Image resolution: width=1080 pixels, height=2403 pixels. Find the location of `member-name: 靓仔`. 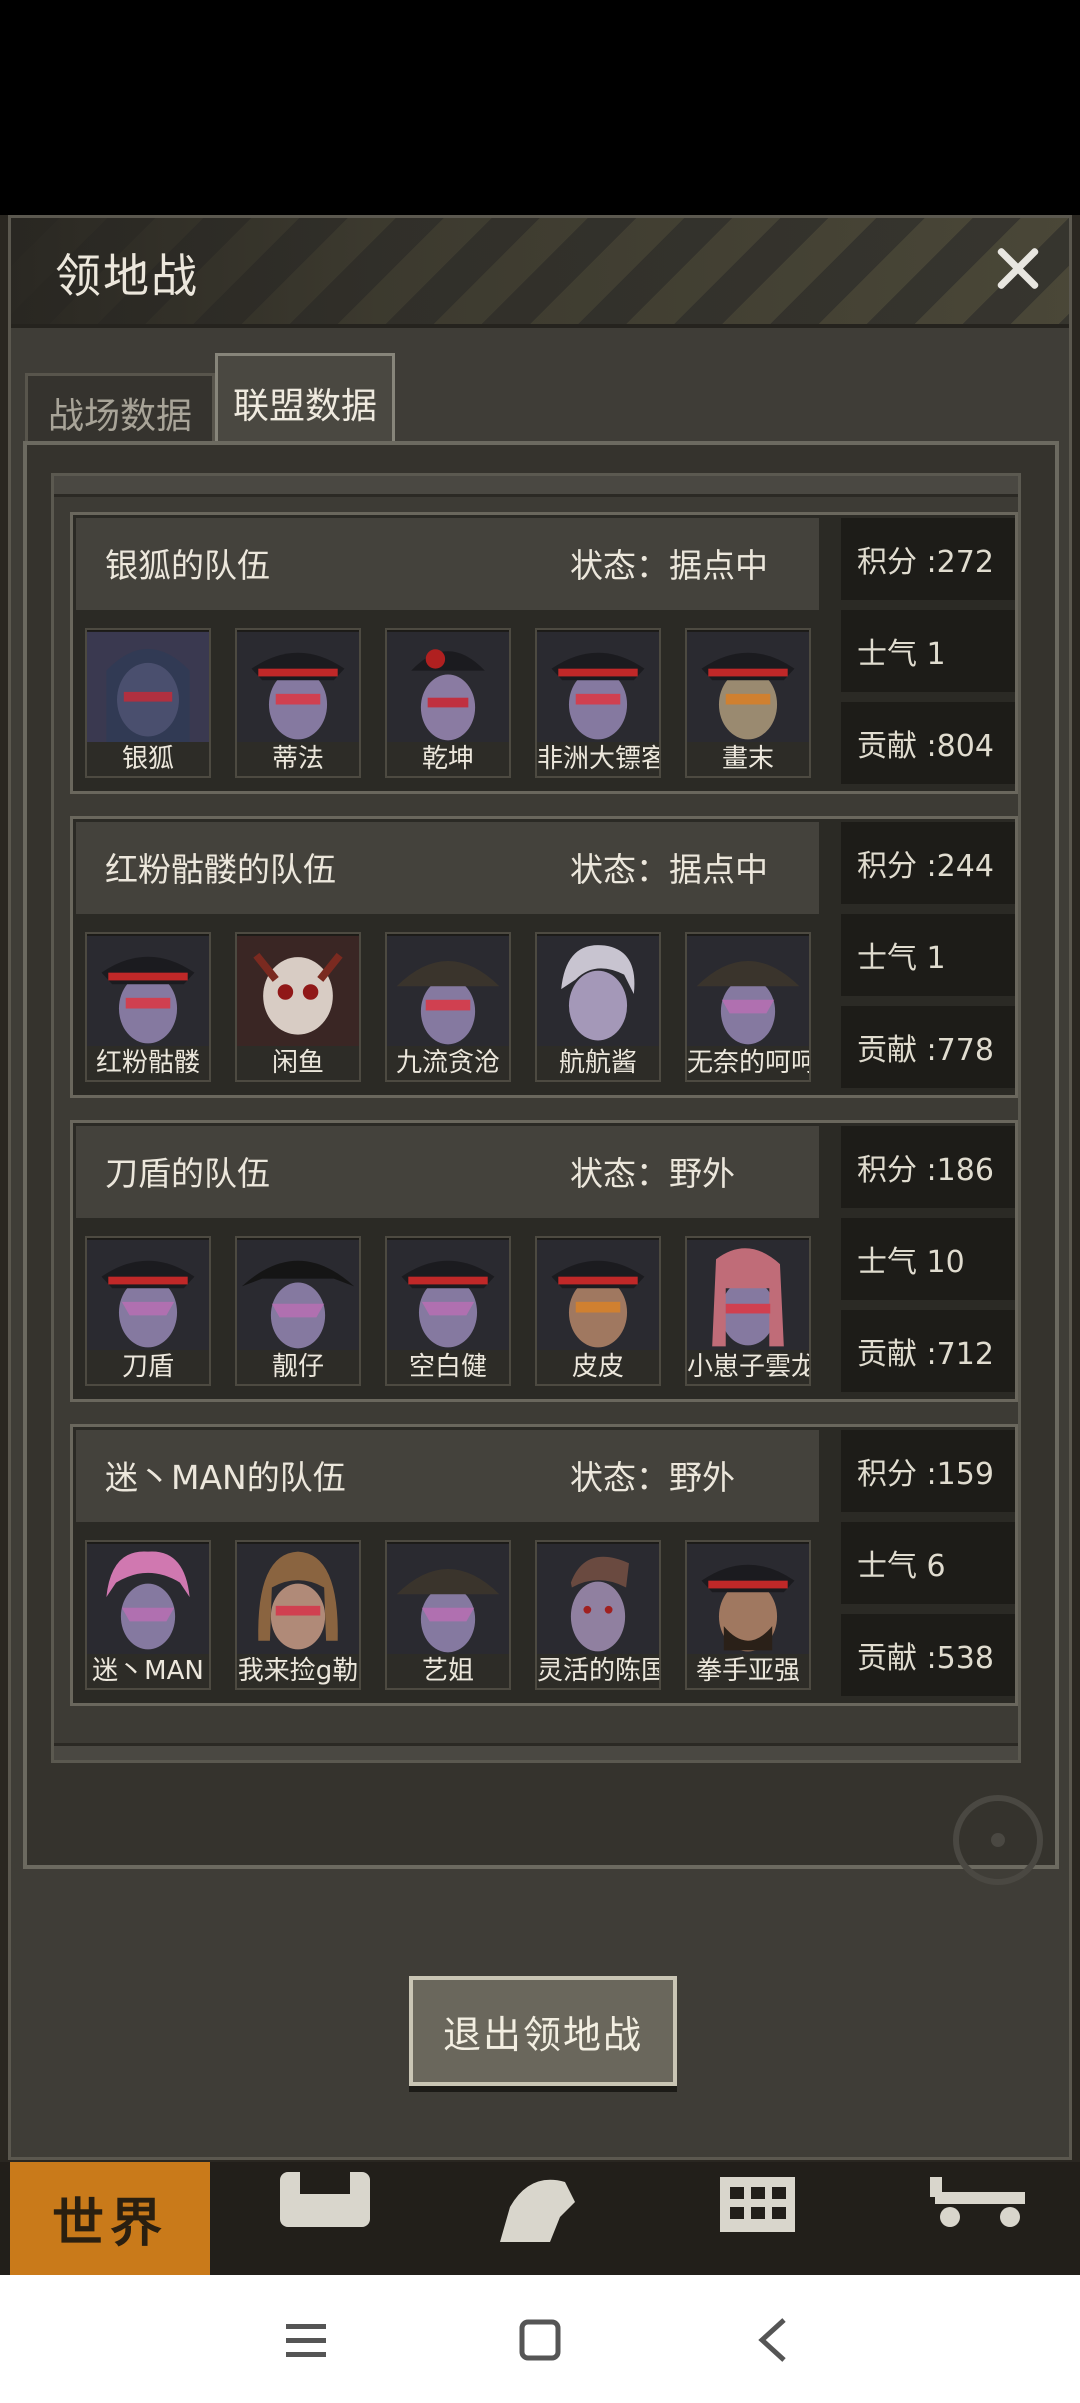

member-name: 靓仔 is located at coordinates (298, 1367).